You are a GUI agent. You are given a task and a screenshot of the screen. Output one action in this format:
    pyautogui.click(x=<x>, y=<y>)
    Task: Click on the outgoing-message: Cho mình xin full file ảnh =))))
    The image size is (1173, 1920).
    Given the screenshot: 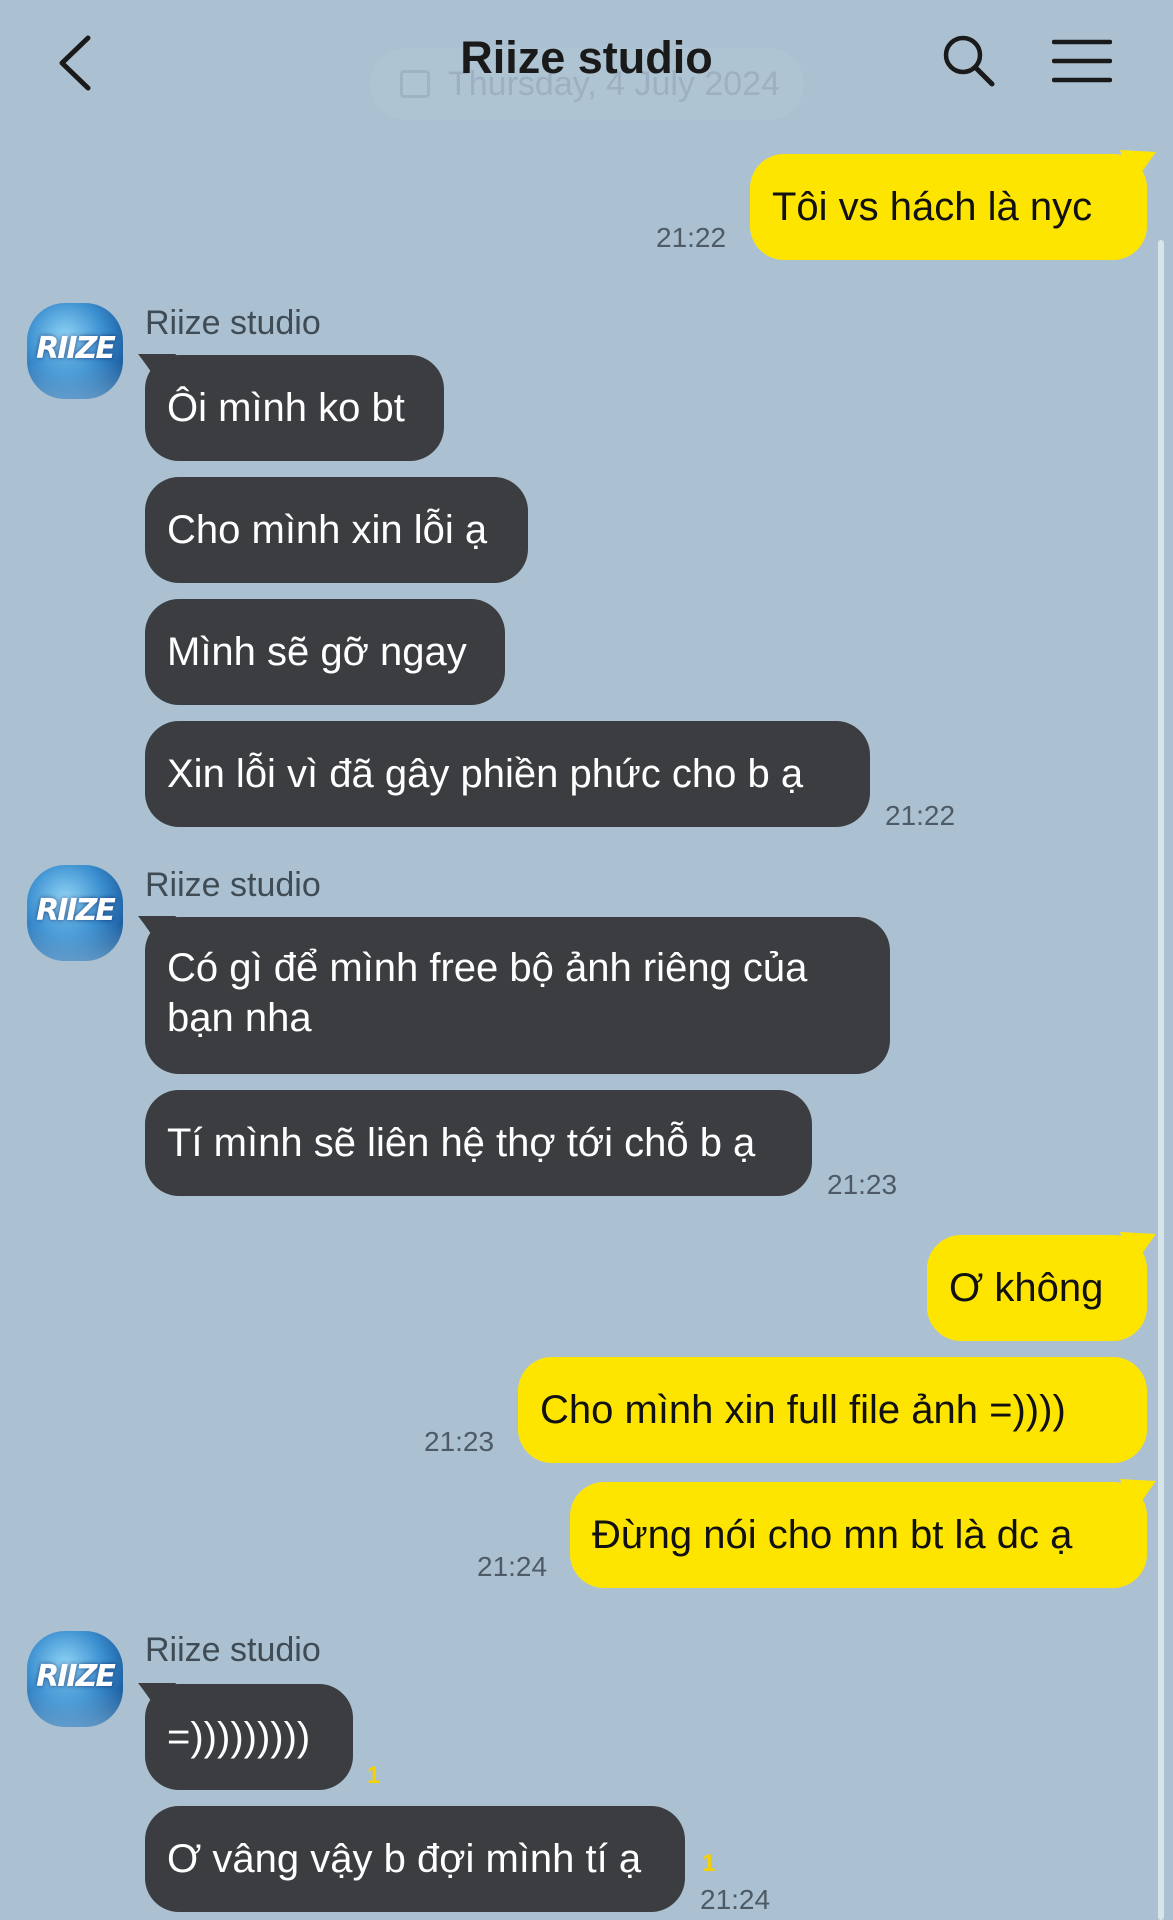 What is the action you would take?
    pyautogui.click(x=832, y=1410)
    